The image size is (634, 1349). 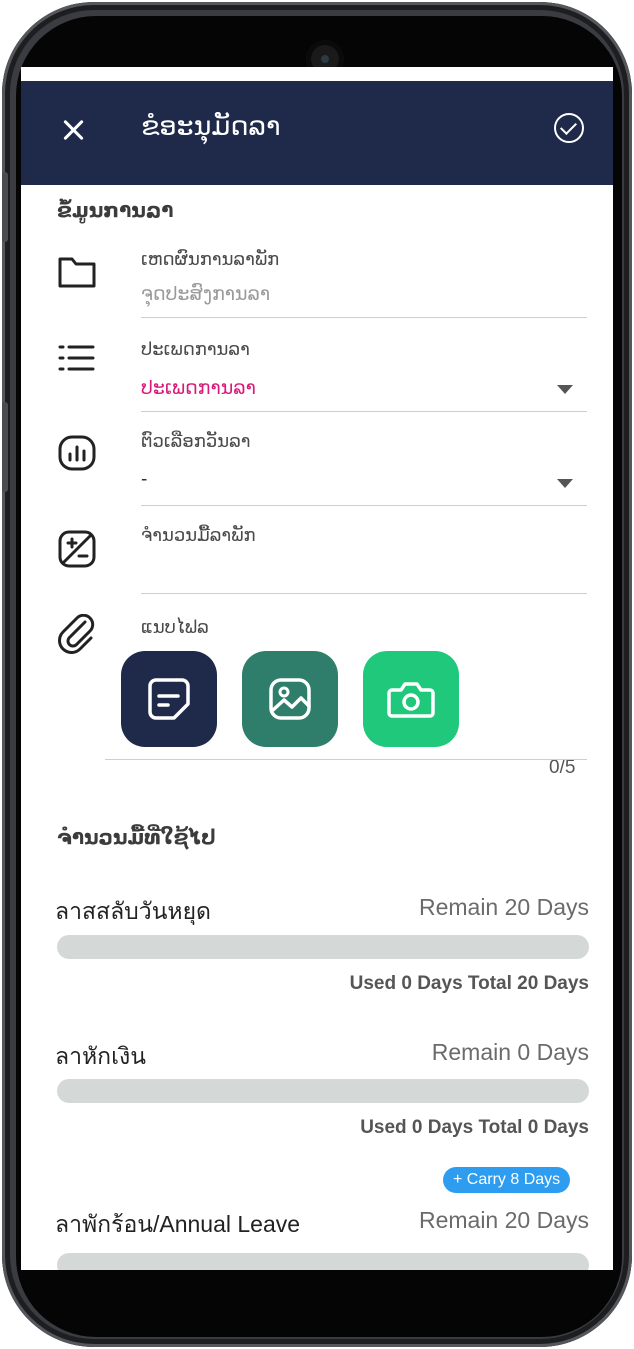 I want to click on days-field: ຈຳນວນມື້ລາພັກ, so click(x=322, y=563).